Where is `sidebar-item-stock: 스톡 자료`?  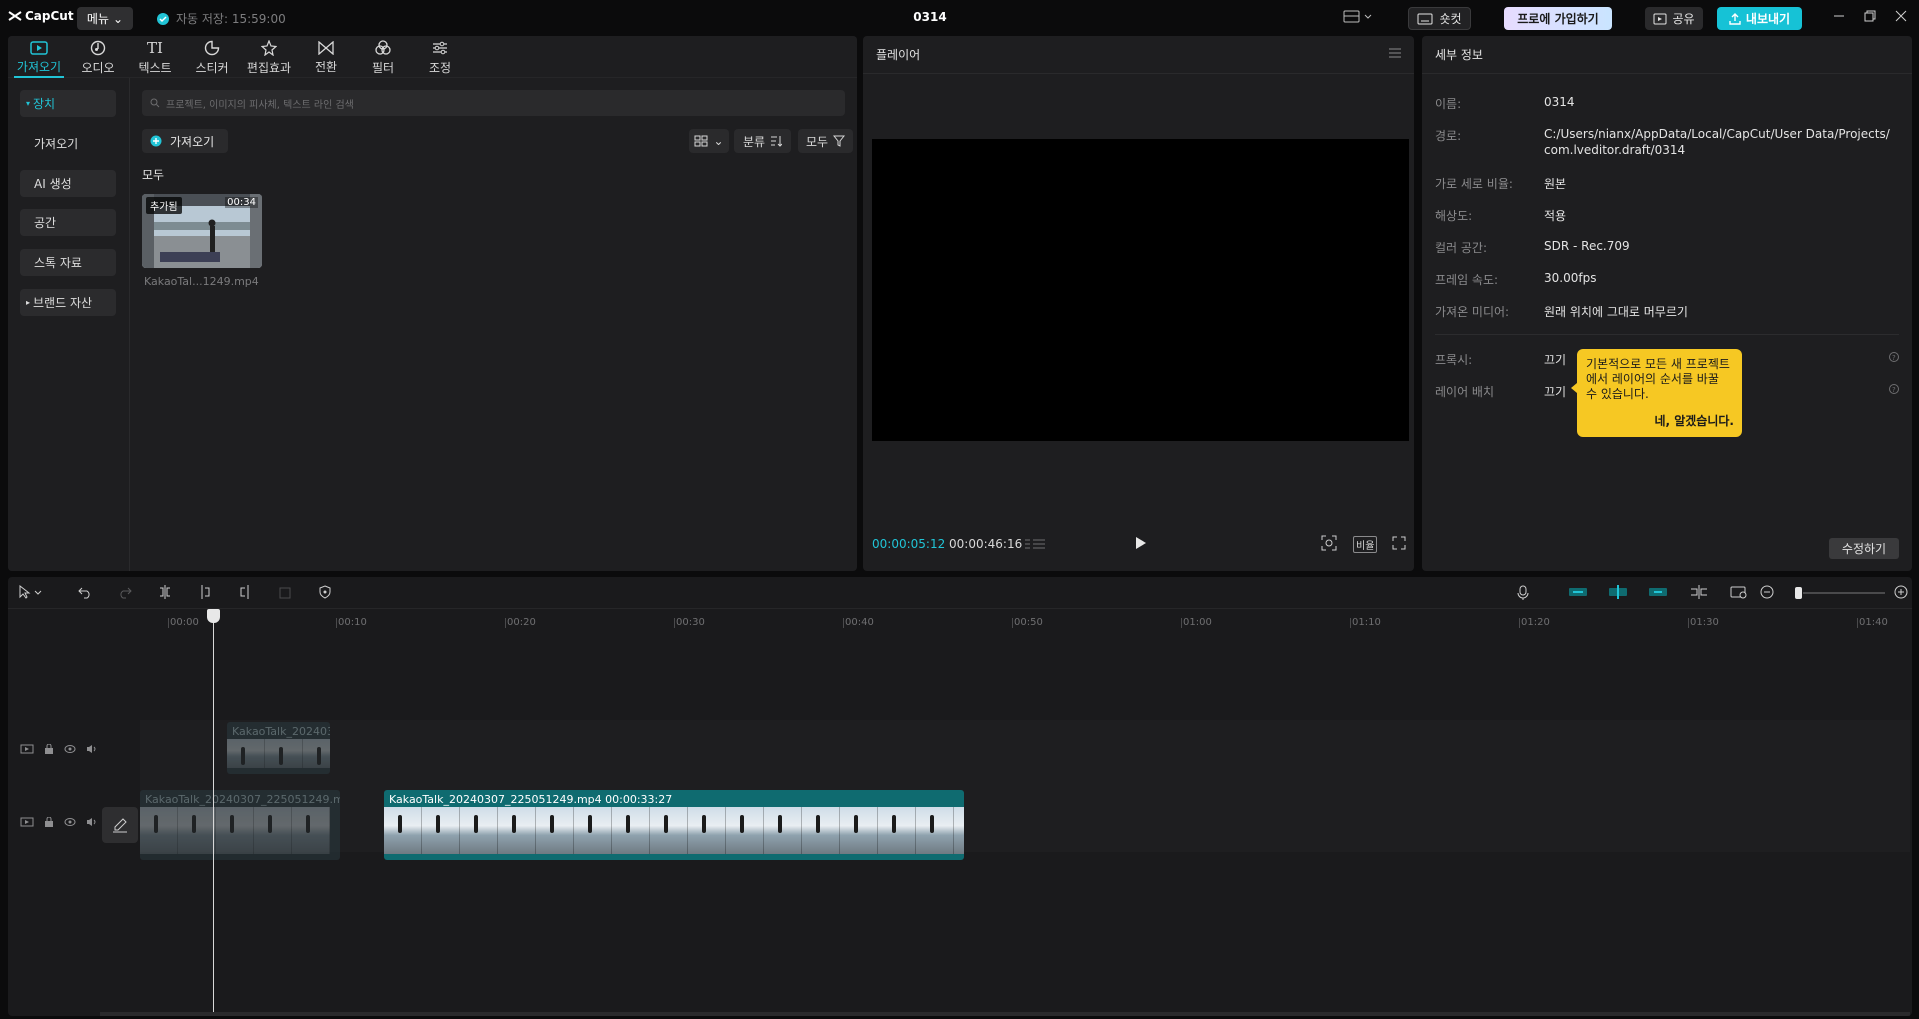 sidebar-item-stock: 스톡 자료 is located at coordinates (68, 262).